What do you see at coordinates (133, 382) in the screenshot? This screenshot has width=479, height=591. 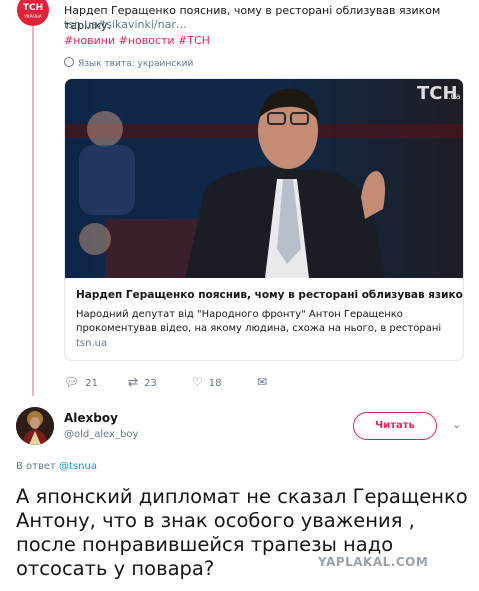 I see `retweet-icon: ⇄` at bounding box center [133, 382].